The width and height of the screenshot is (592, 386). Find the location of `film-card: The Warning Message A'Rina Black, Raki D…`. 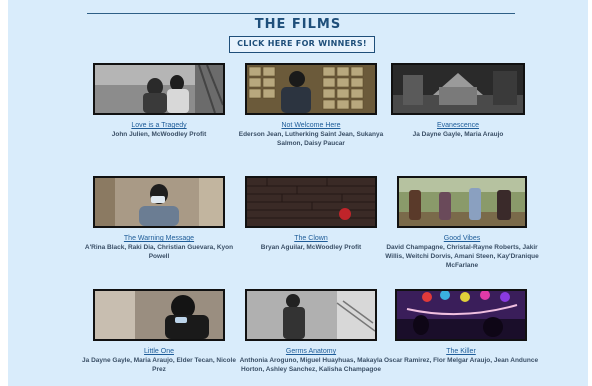

film-card: The Warning Message A'Rina Black, Raki D… is located at coordinates (159, 218).